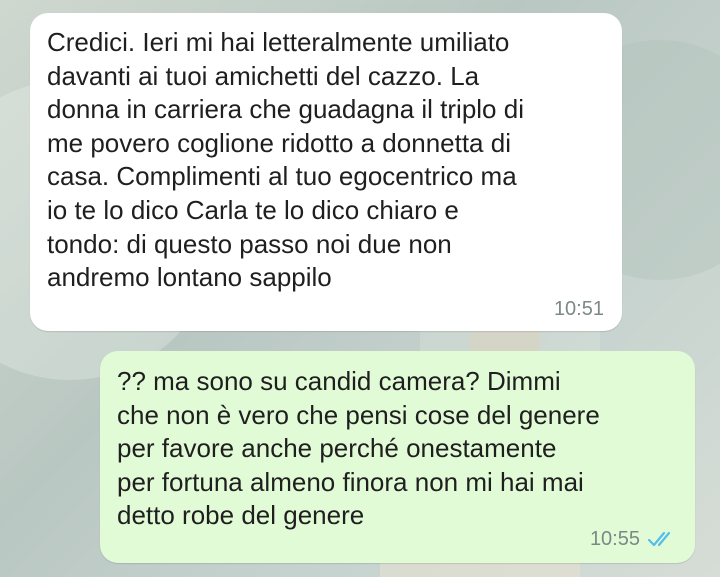  What do you see at coordinates (659, 539) in the screenshot?
I see `double-check-icon` at bounding box center [659, 539].